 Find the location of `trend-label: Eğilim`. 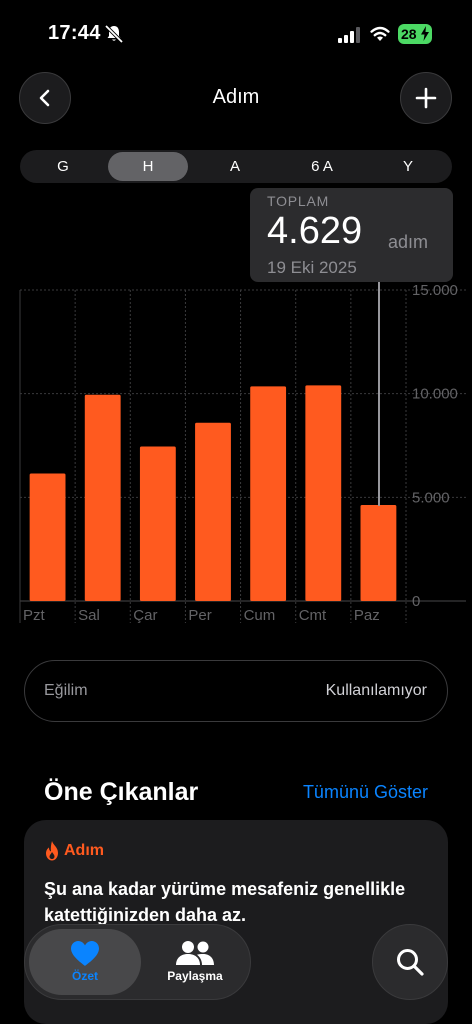

trend-label: Eğilim is located at coordinates (66, 690).